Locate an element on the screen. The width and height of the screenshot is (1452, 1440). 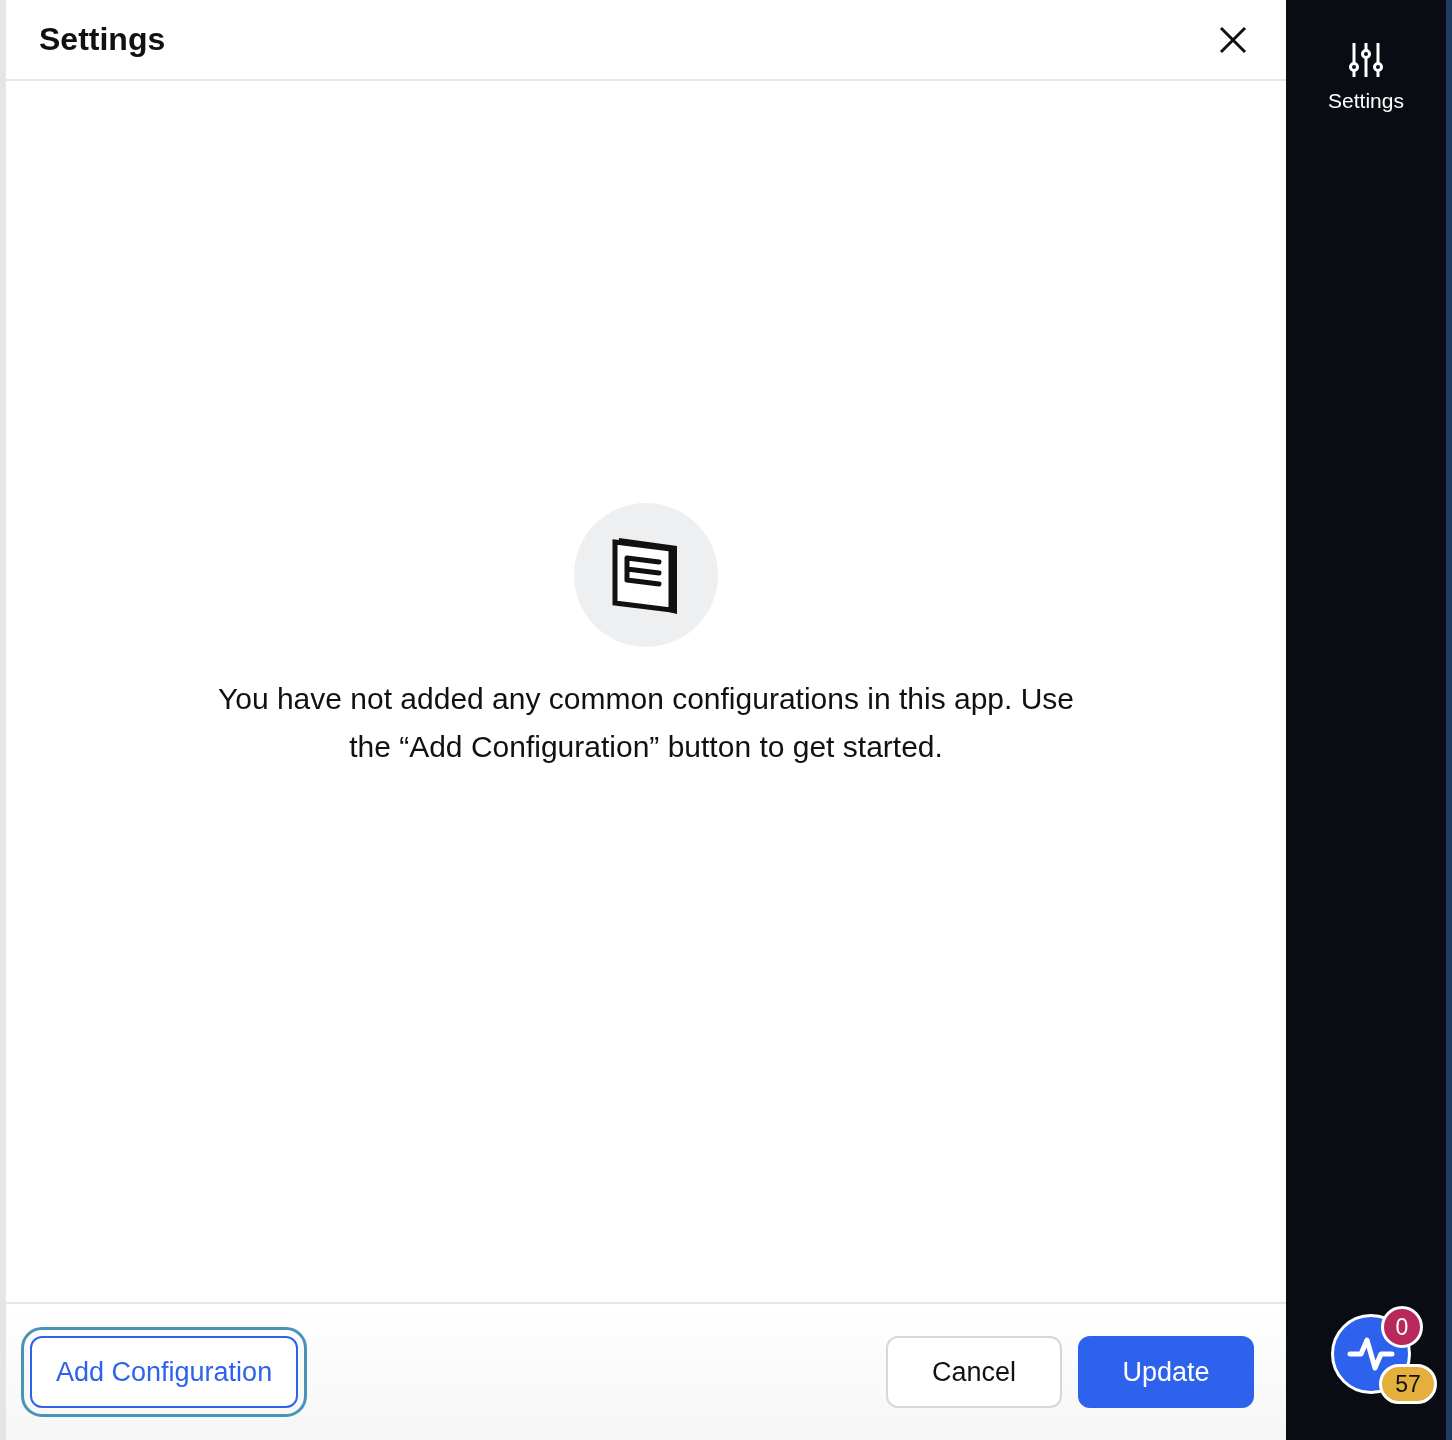
close-icon is located at coordinates (1233, 39).